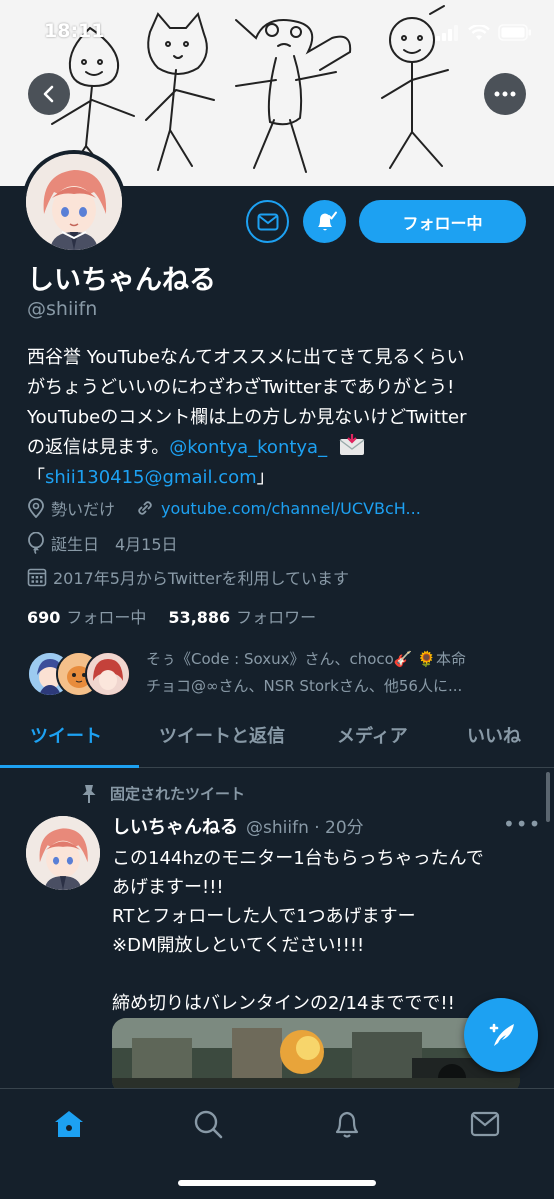 This screenshot has width=554, height=1199. Describe the element at coordinates (277, 32) in the screenshot. I see `status-bar: 18:11` at that location.